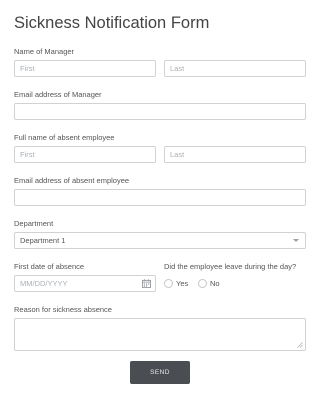 This screenshot has width=320, height=398. I want to click on employee-name-label: Full name of absent employee, so click(64, 137).